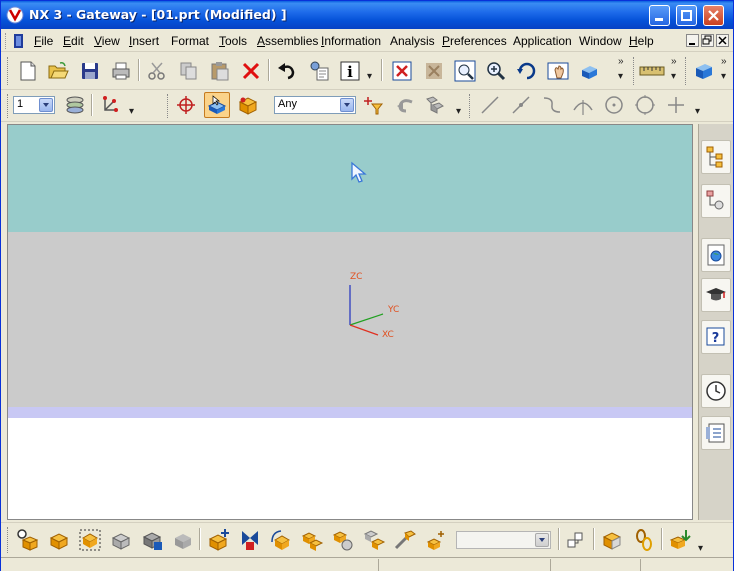 The width and height of the screenshot is (734, 571). I want to click on selection-filter-combo: Any, so click(315, 105).